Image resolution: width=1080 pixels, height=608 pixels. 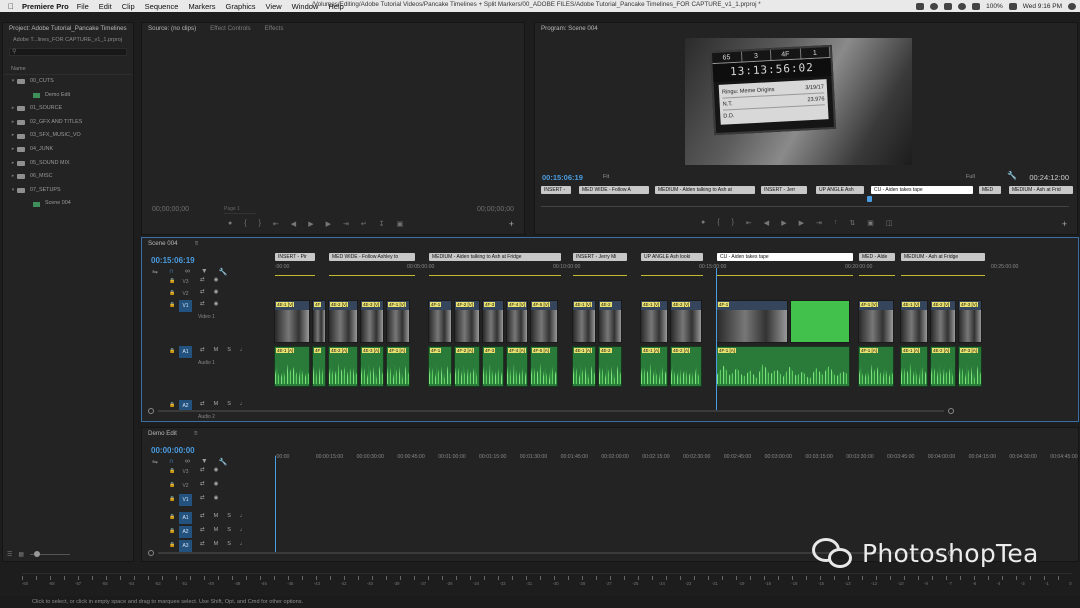 I want to click on video-clip: 4E-2 [V], so click(x=943, y=321).